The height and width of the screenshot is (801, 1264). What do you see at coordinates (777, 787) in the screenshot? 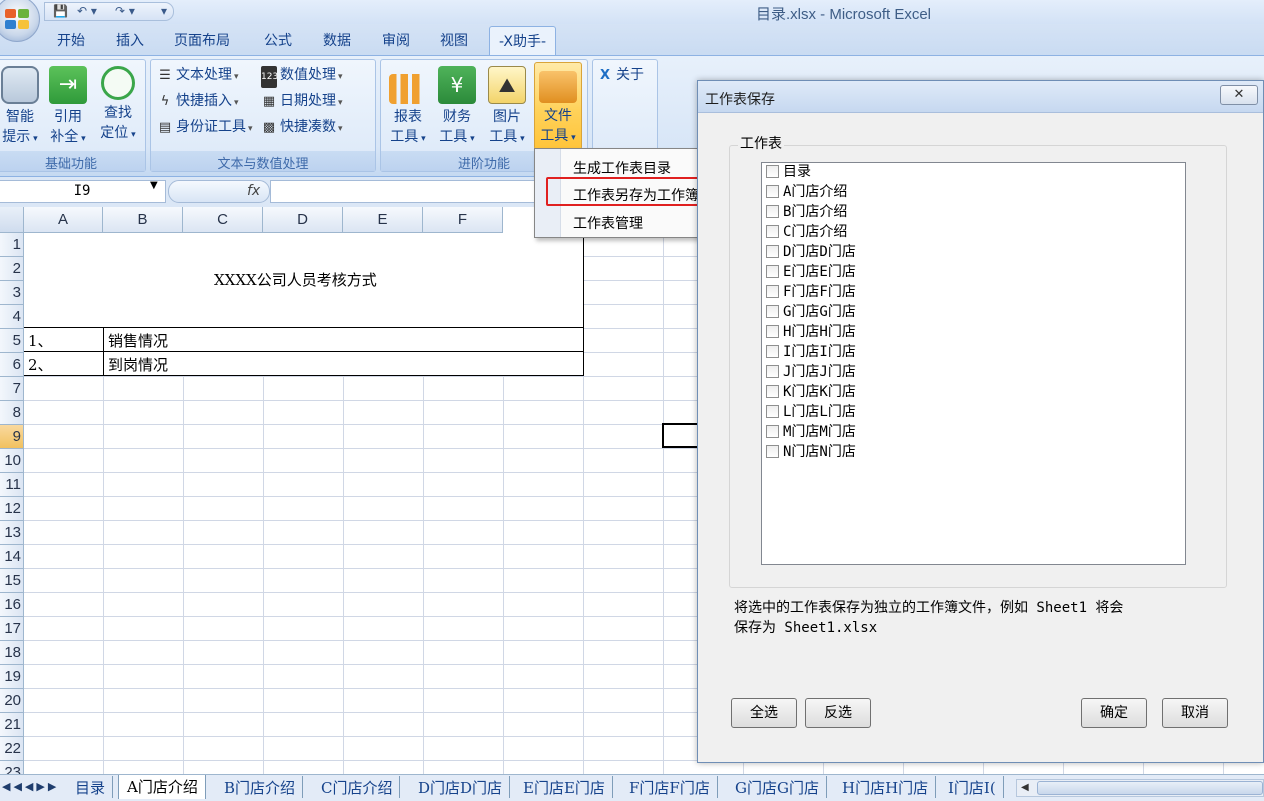
I see `sheet-tab: G门店G门店` at bounding box center [777, 787].